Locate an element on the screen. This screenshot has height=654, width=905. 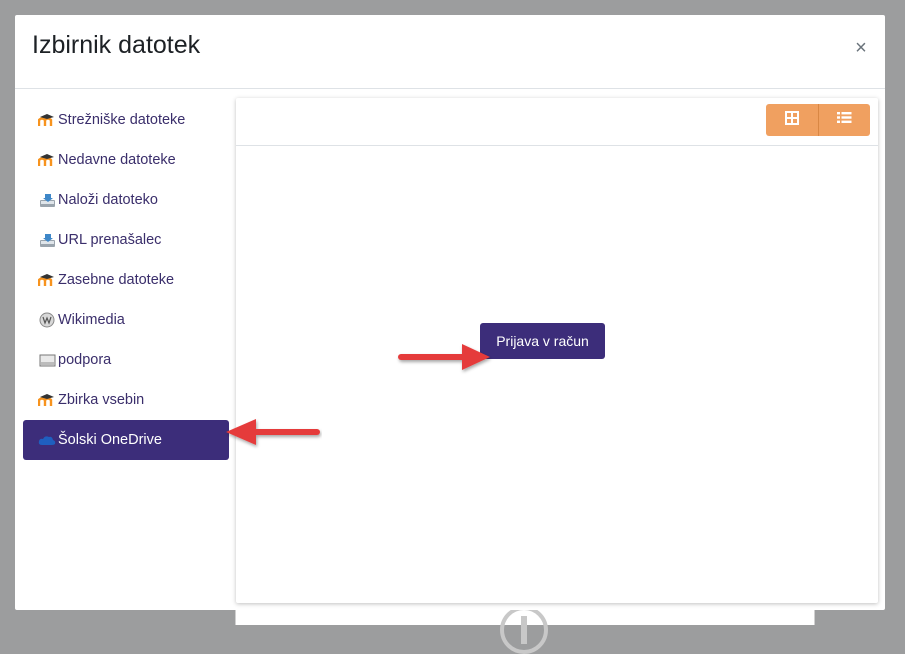
wikimedia-icon is located at coordinates (47, 320).